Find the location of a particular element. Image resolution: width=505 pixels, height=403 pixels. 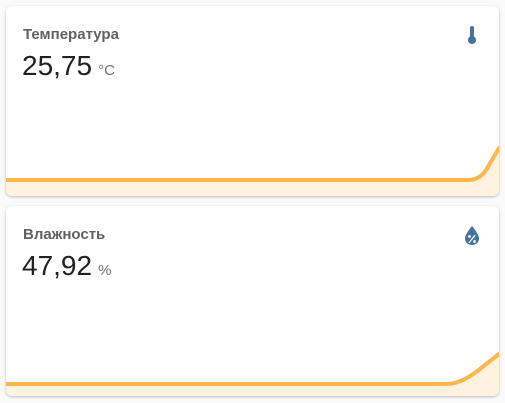

sensor-unit: % is located at coordinates (105, 270).